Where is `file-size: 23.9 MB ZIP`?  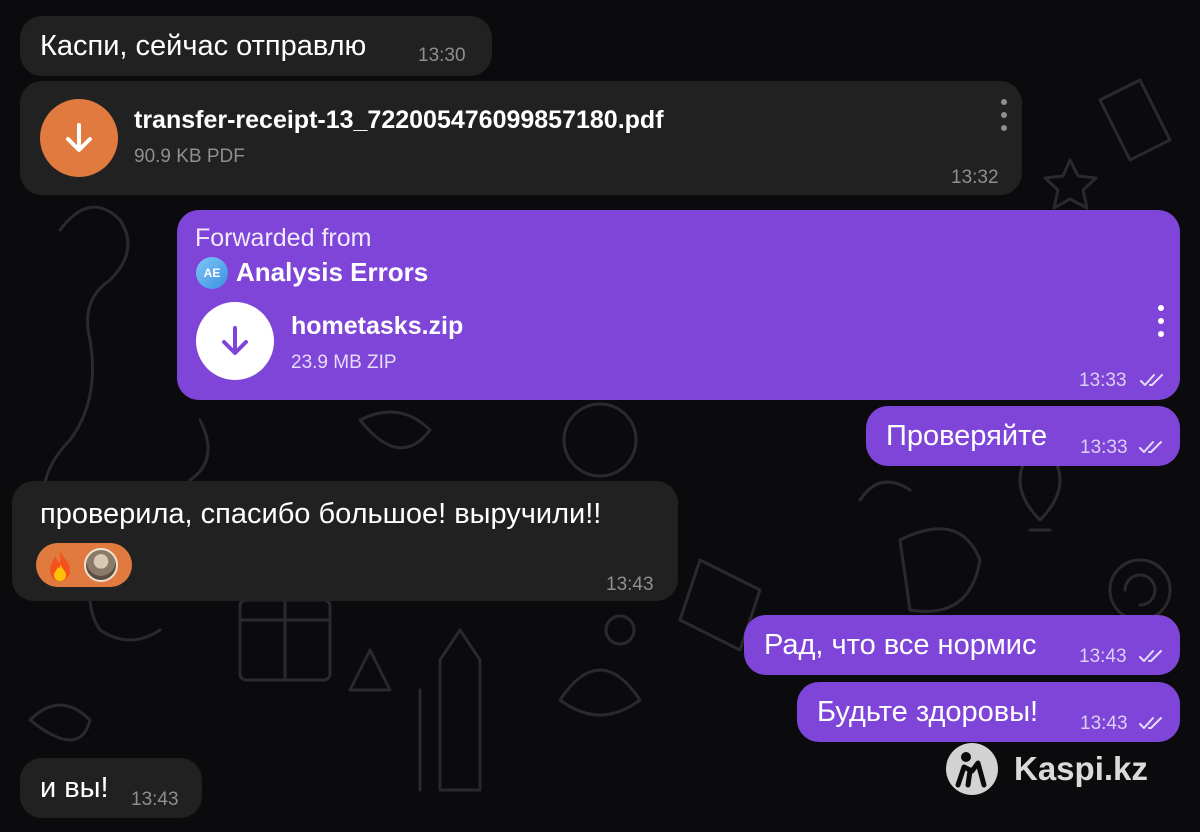 file-size: 23.9 MB ZIP is located at coordinates (344, 362).